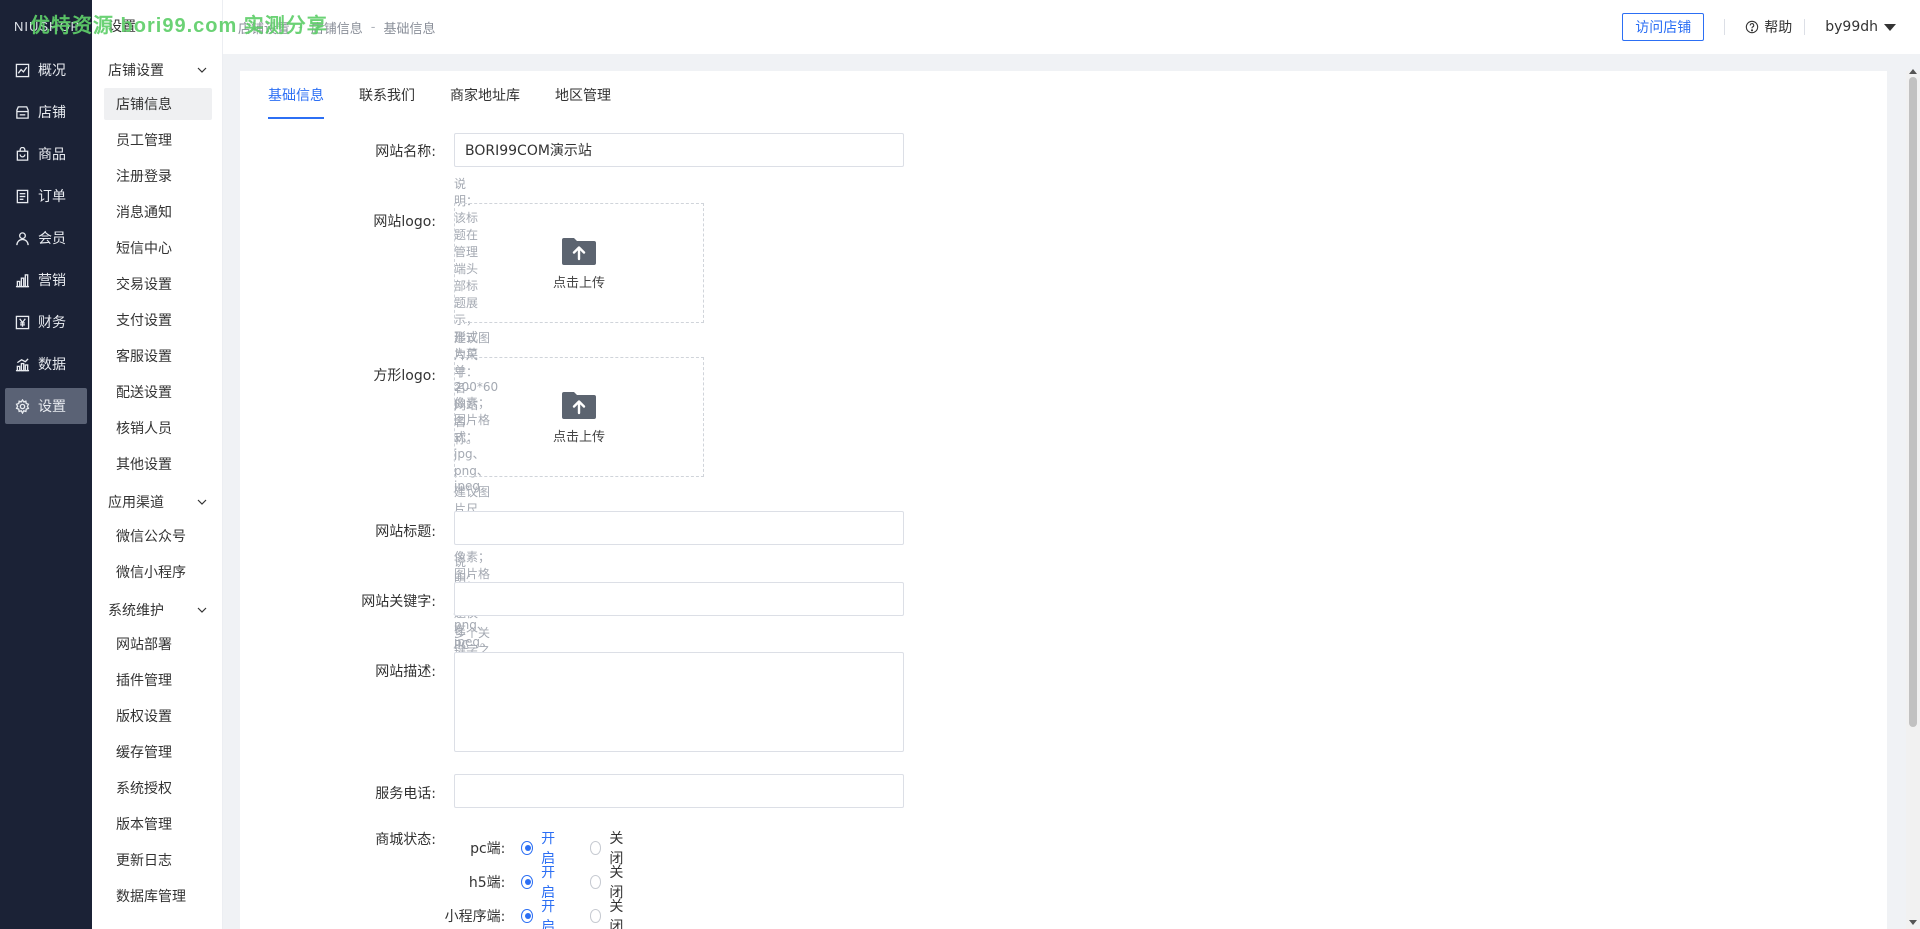  I want to click on tab-basic-info: 基础信息, so click(296, 102).